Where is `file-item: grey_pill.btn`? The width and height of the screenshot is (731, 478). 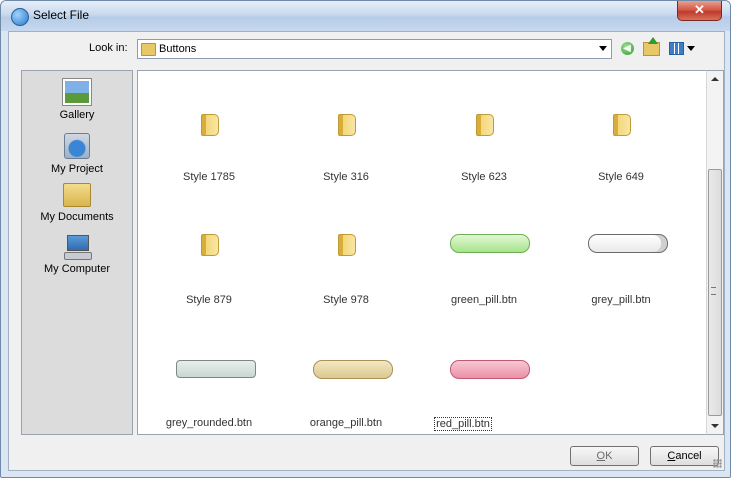
file-item: grey_pill.btn is located at coordinates (621, 300).